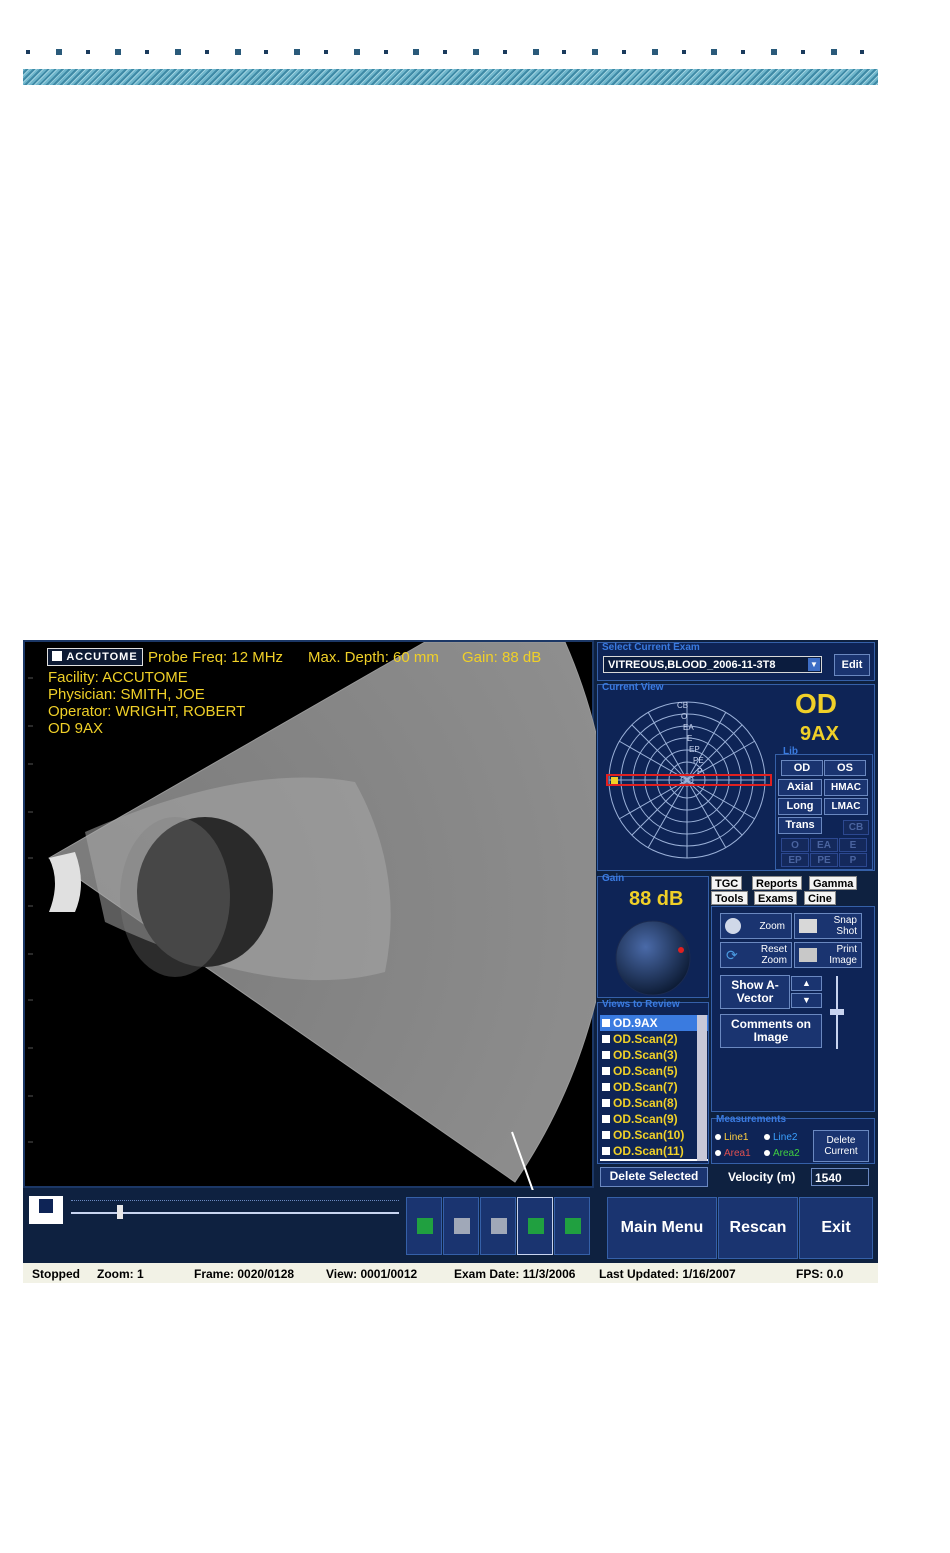 This screenshot has width=950, height=1553. What do you see at coordinates (654, 1177) in the screenshot?
I see `delete-selected-button: Delete Selected` at bounding box center [654, 1177].